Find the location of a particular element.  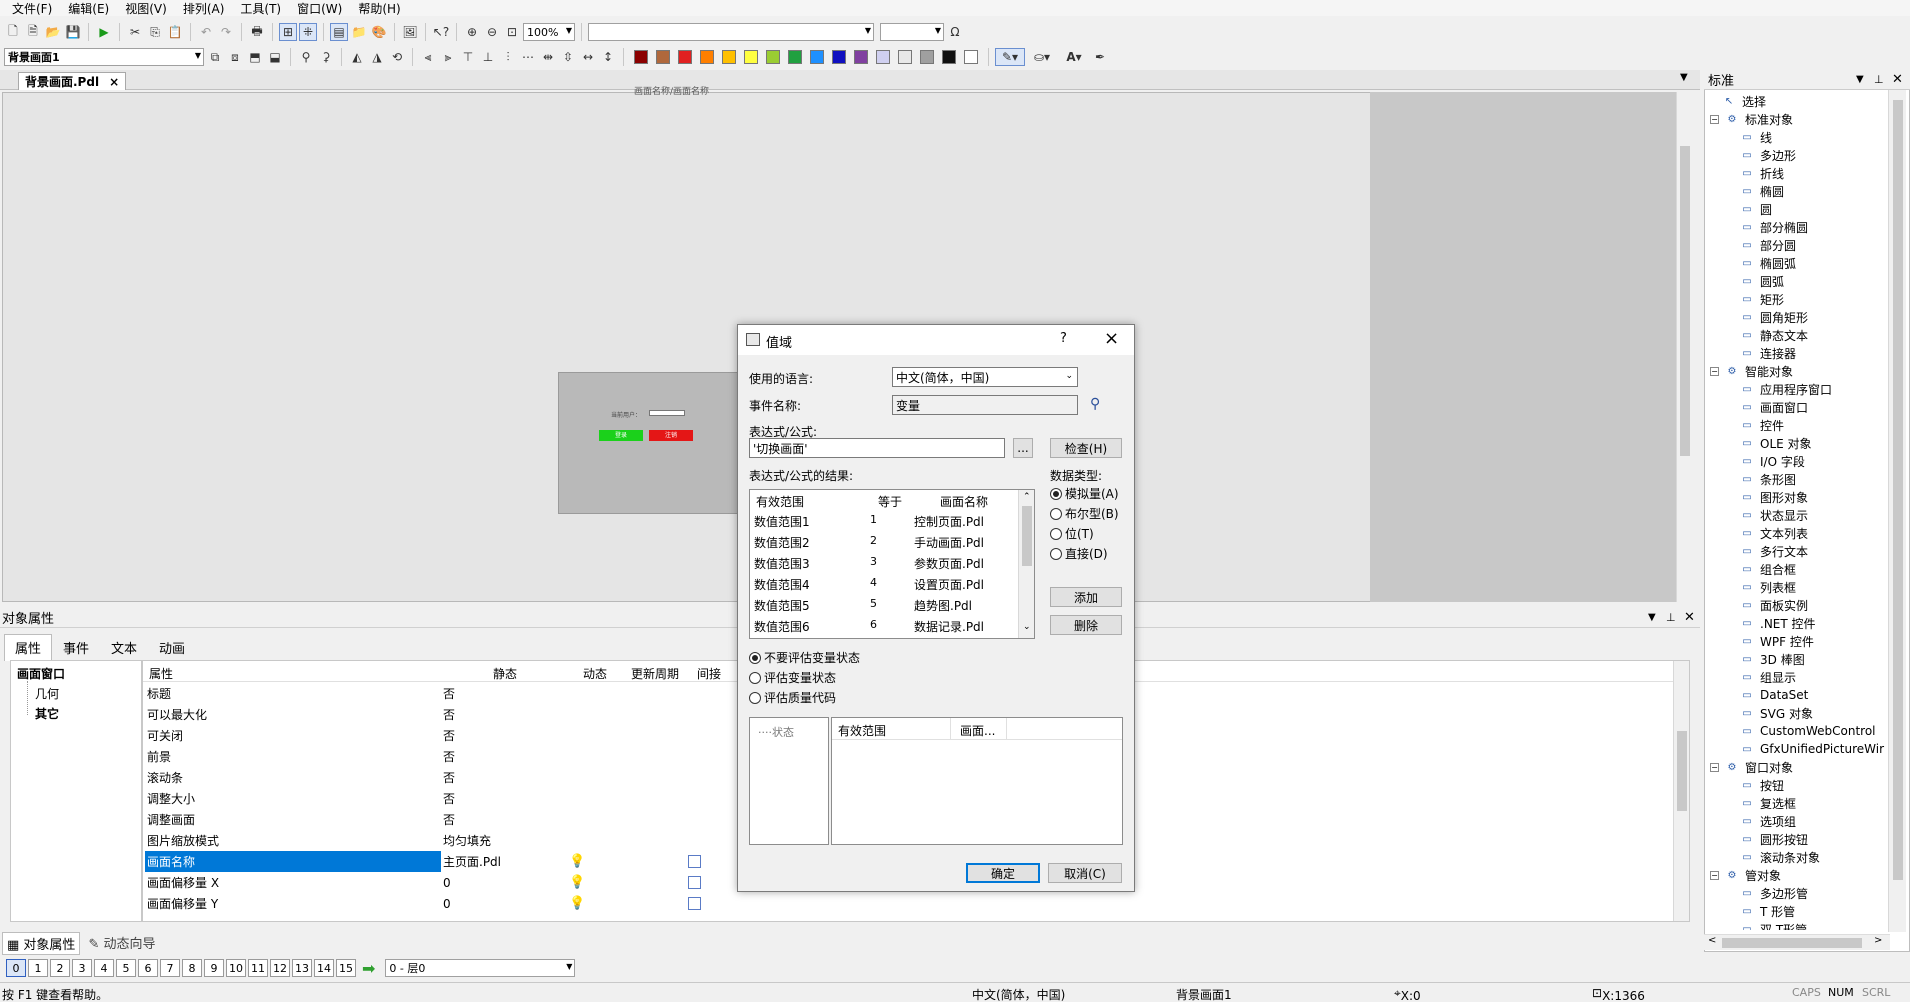

save-icon: 💾 is located at coordinates (73, 32).